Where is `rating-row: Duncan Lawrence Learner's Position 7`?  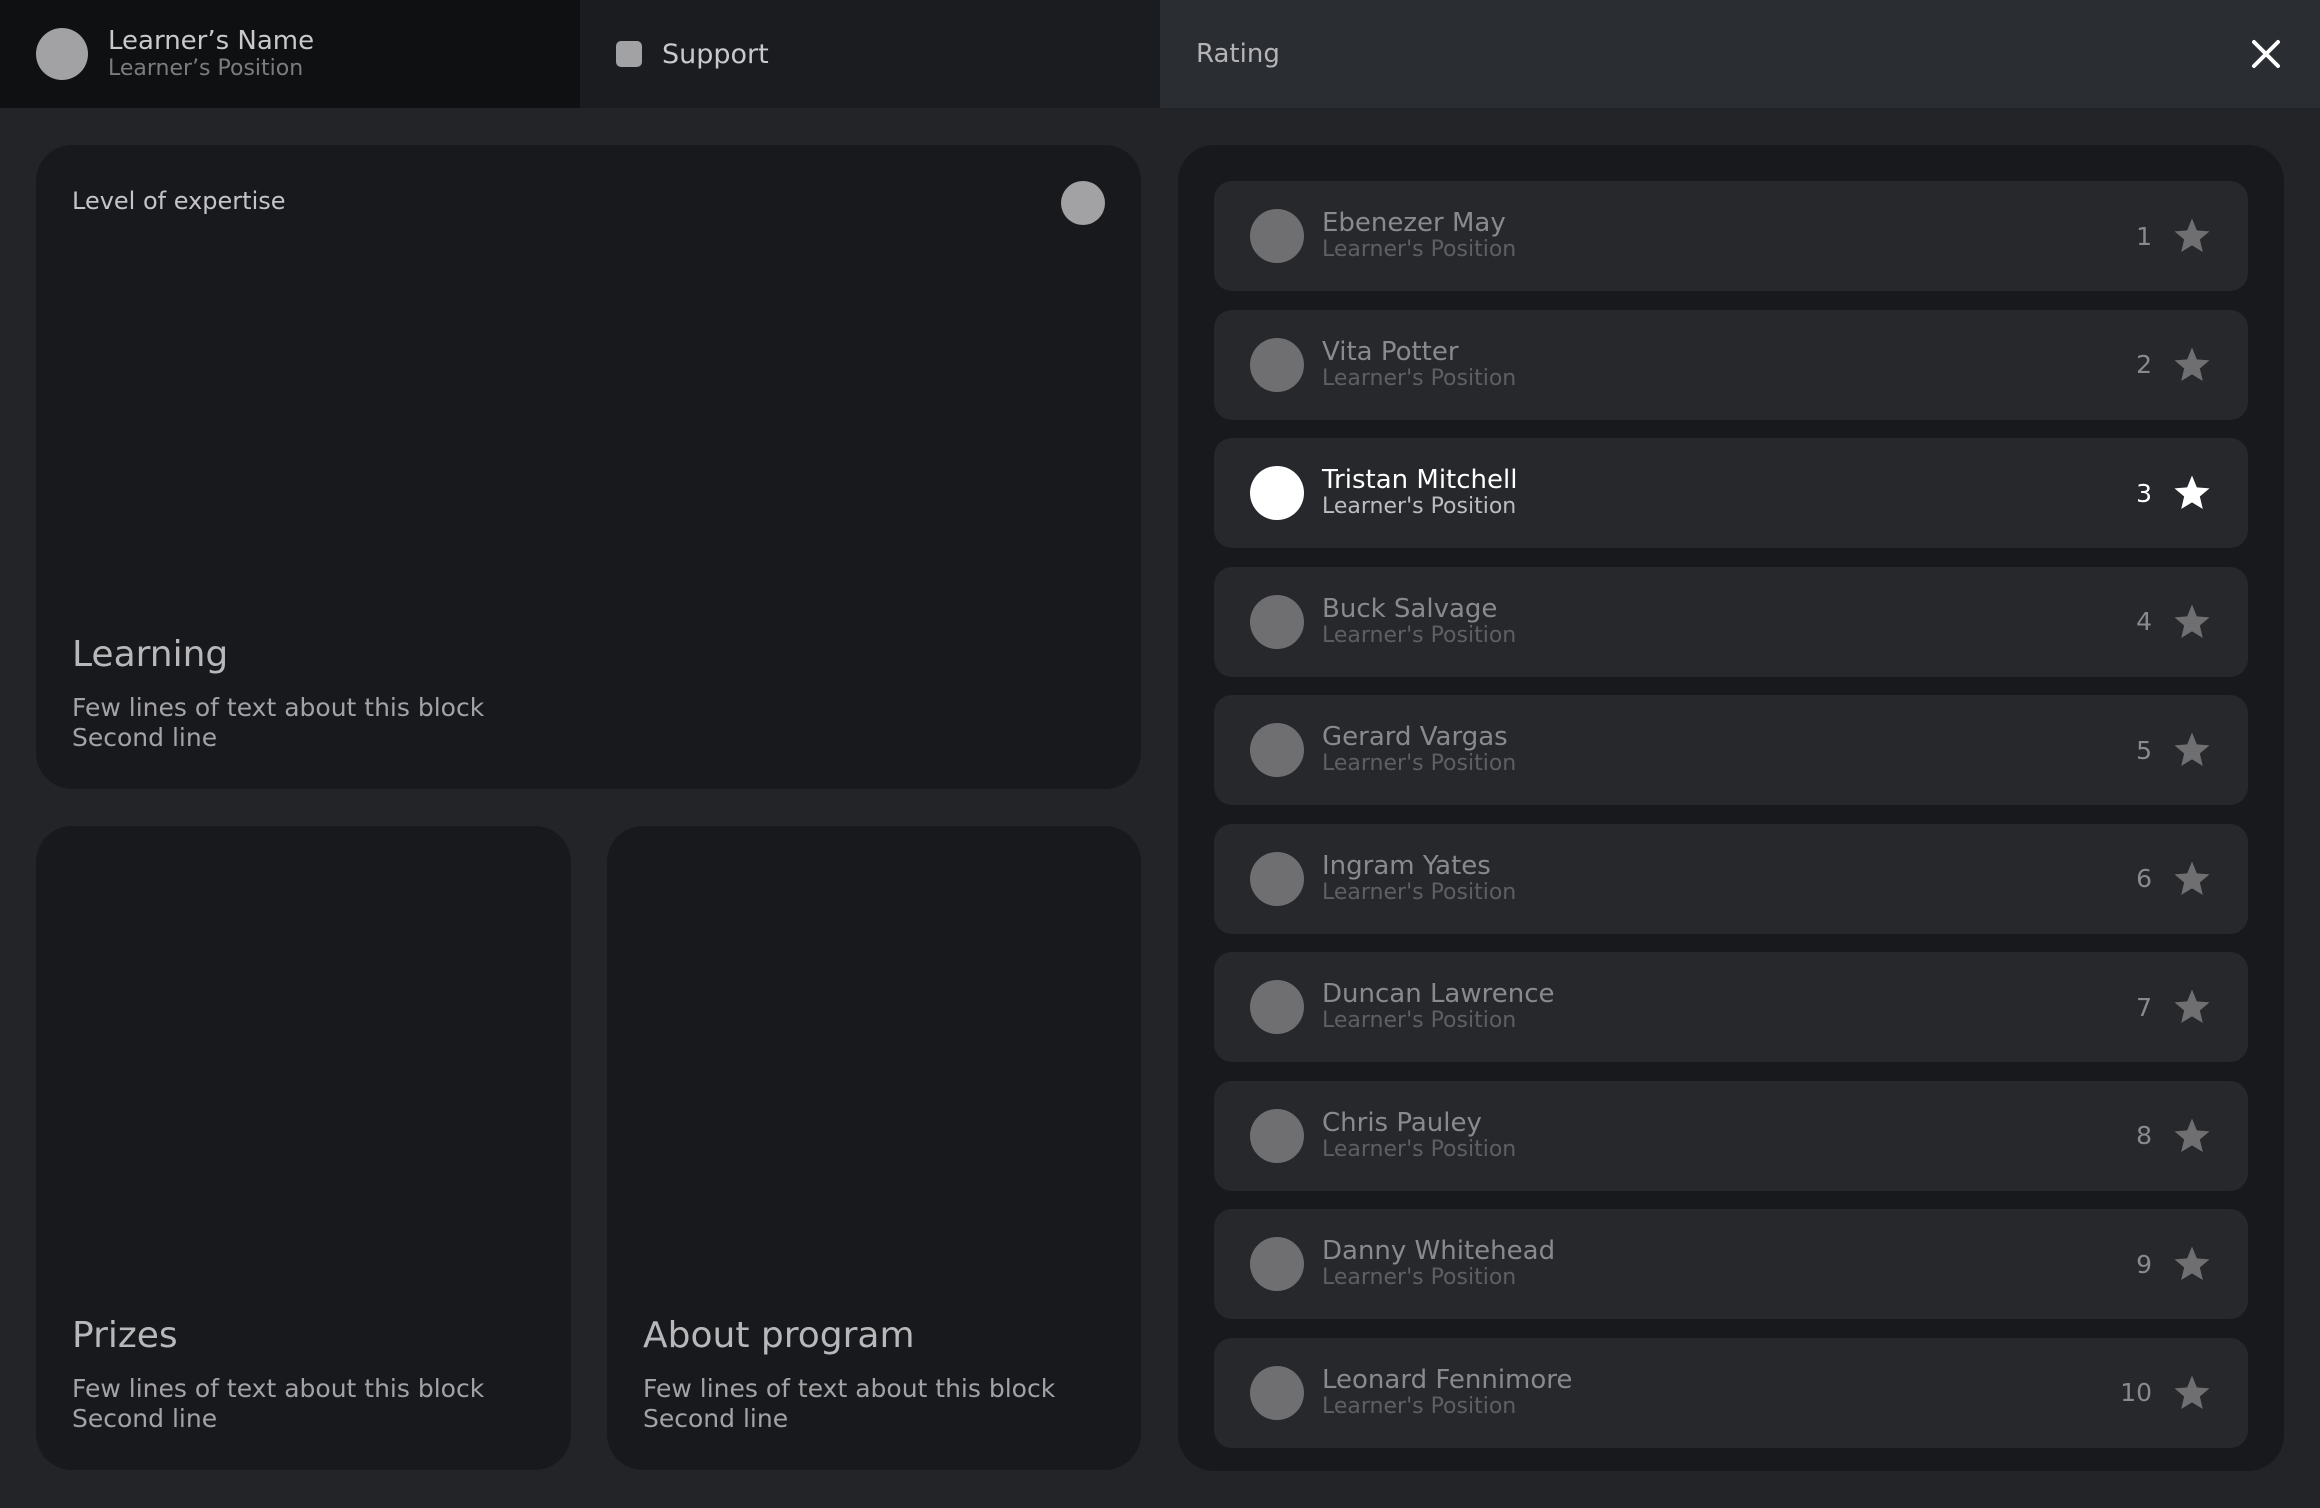 rating-row: Duncan Lawrence Learner's Position 7 is located at coordinates (1731, 1007).